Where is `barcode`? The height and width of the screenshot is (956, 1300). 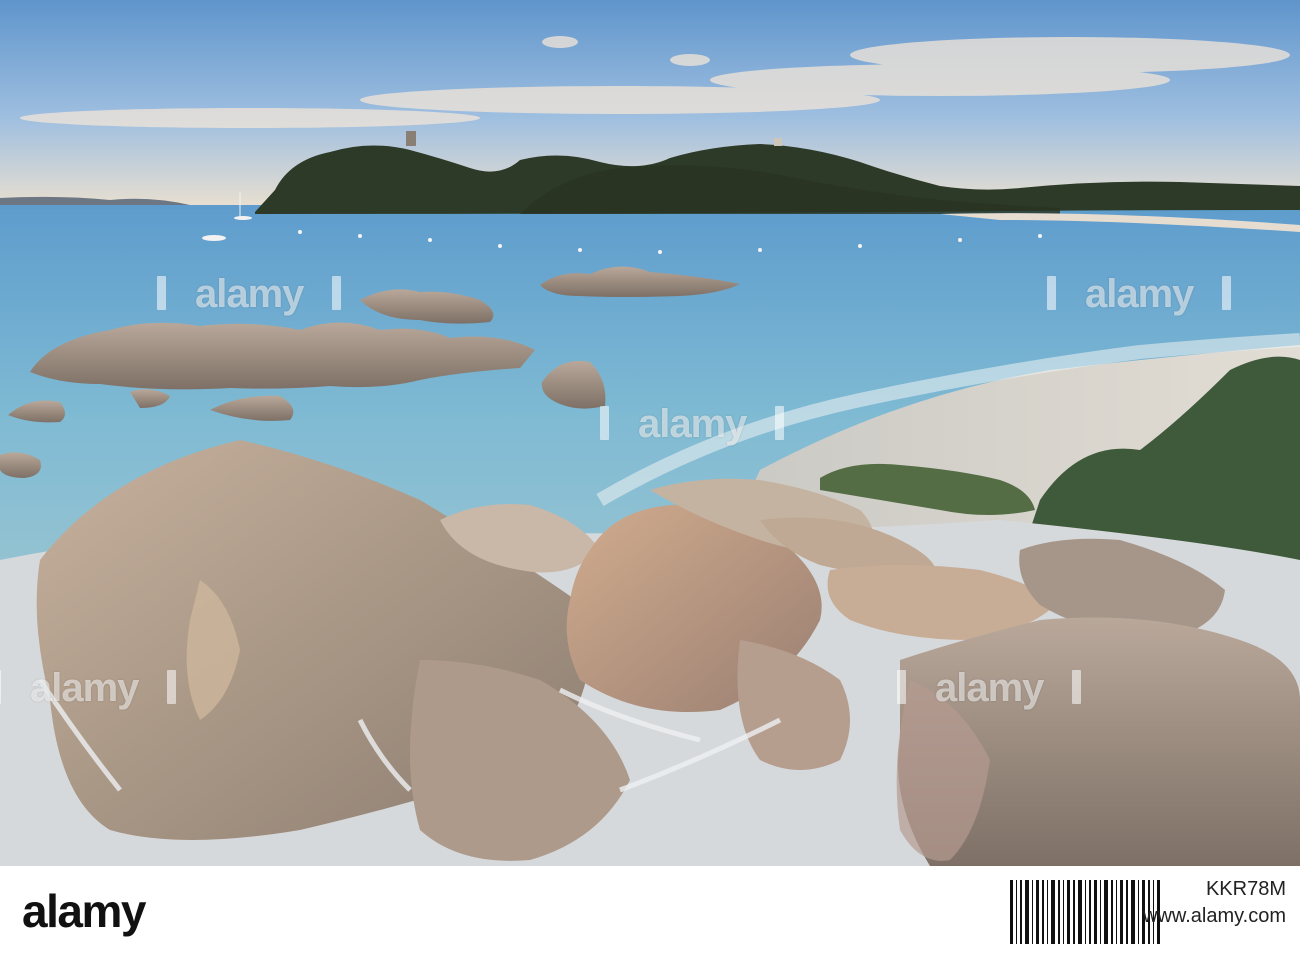
barcode is located at coordinates (1085, 912).